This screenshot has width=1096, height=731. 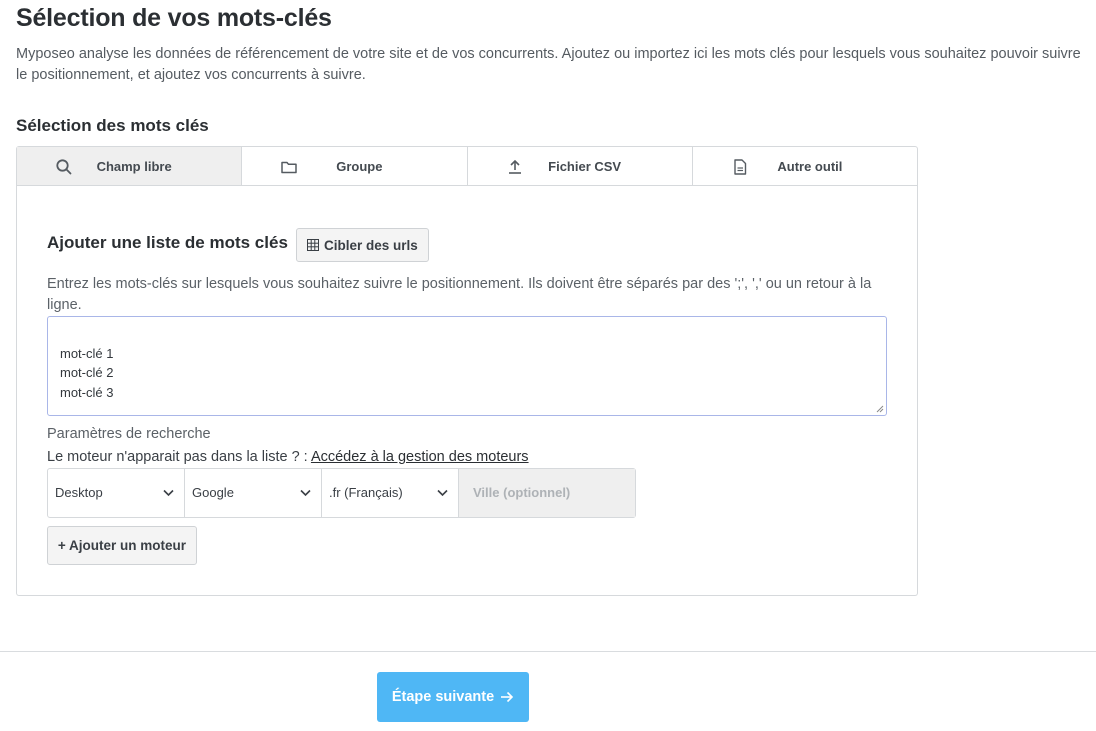 I want to click on document-icon, so click(x=740, y=167).